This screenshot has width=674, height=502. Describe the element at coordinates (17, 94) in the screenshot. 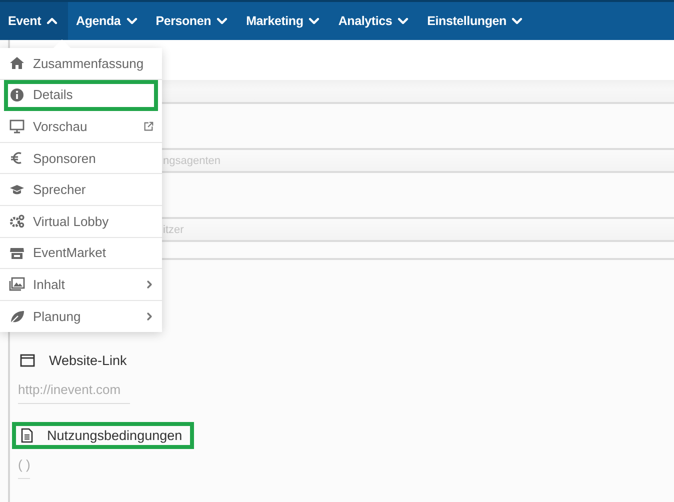

I see `info-icon` at that location.